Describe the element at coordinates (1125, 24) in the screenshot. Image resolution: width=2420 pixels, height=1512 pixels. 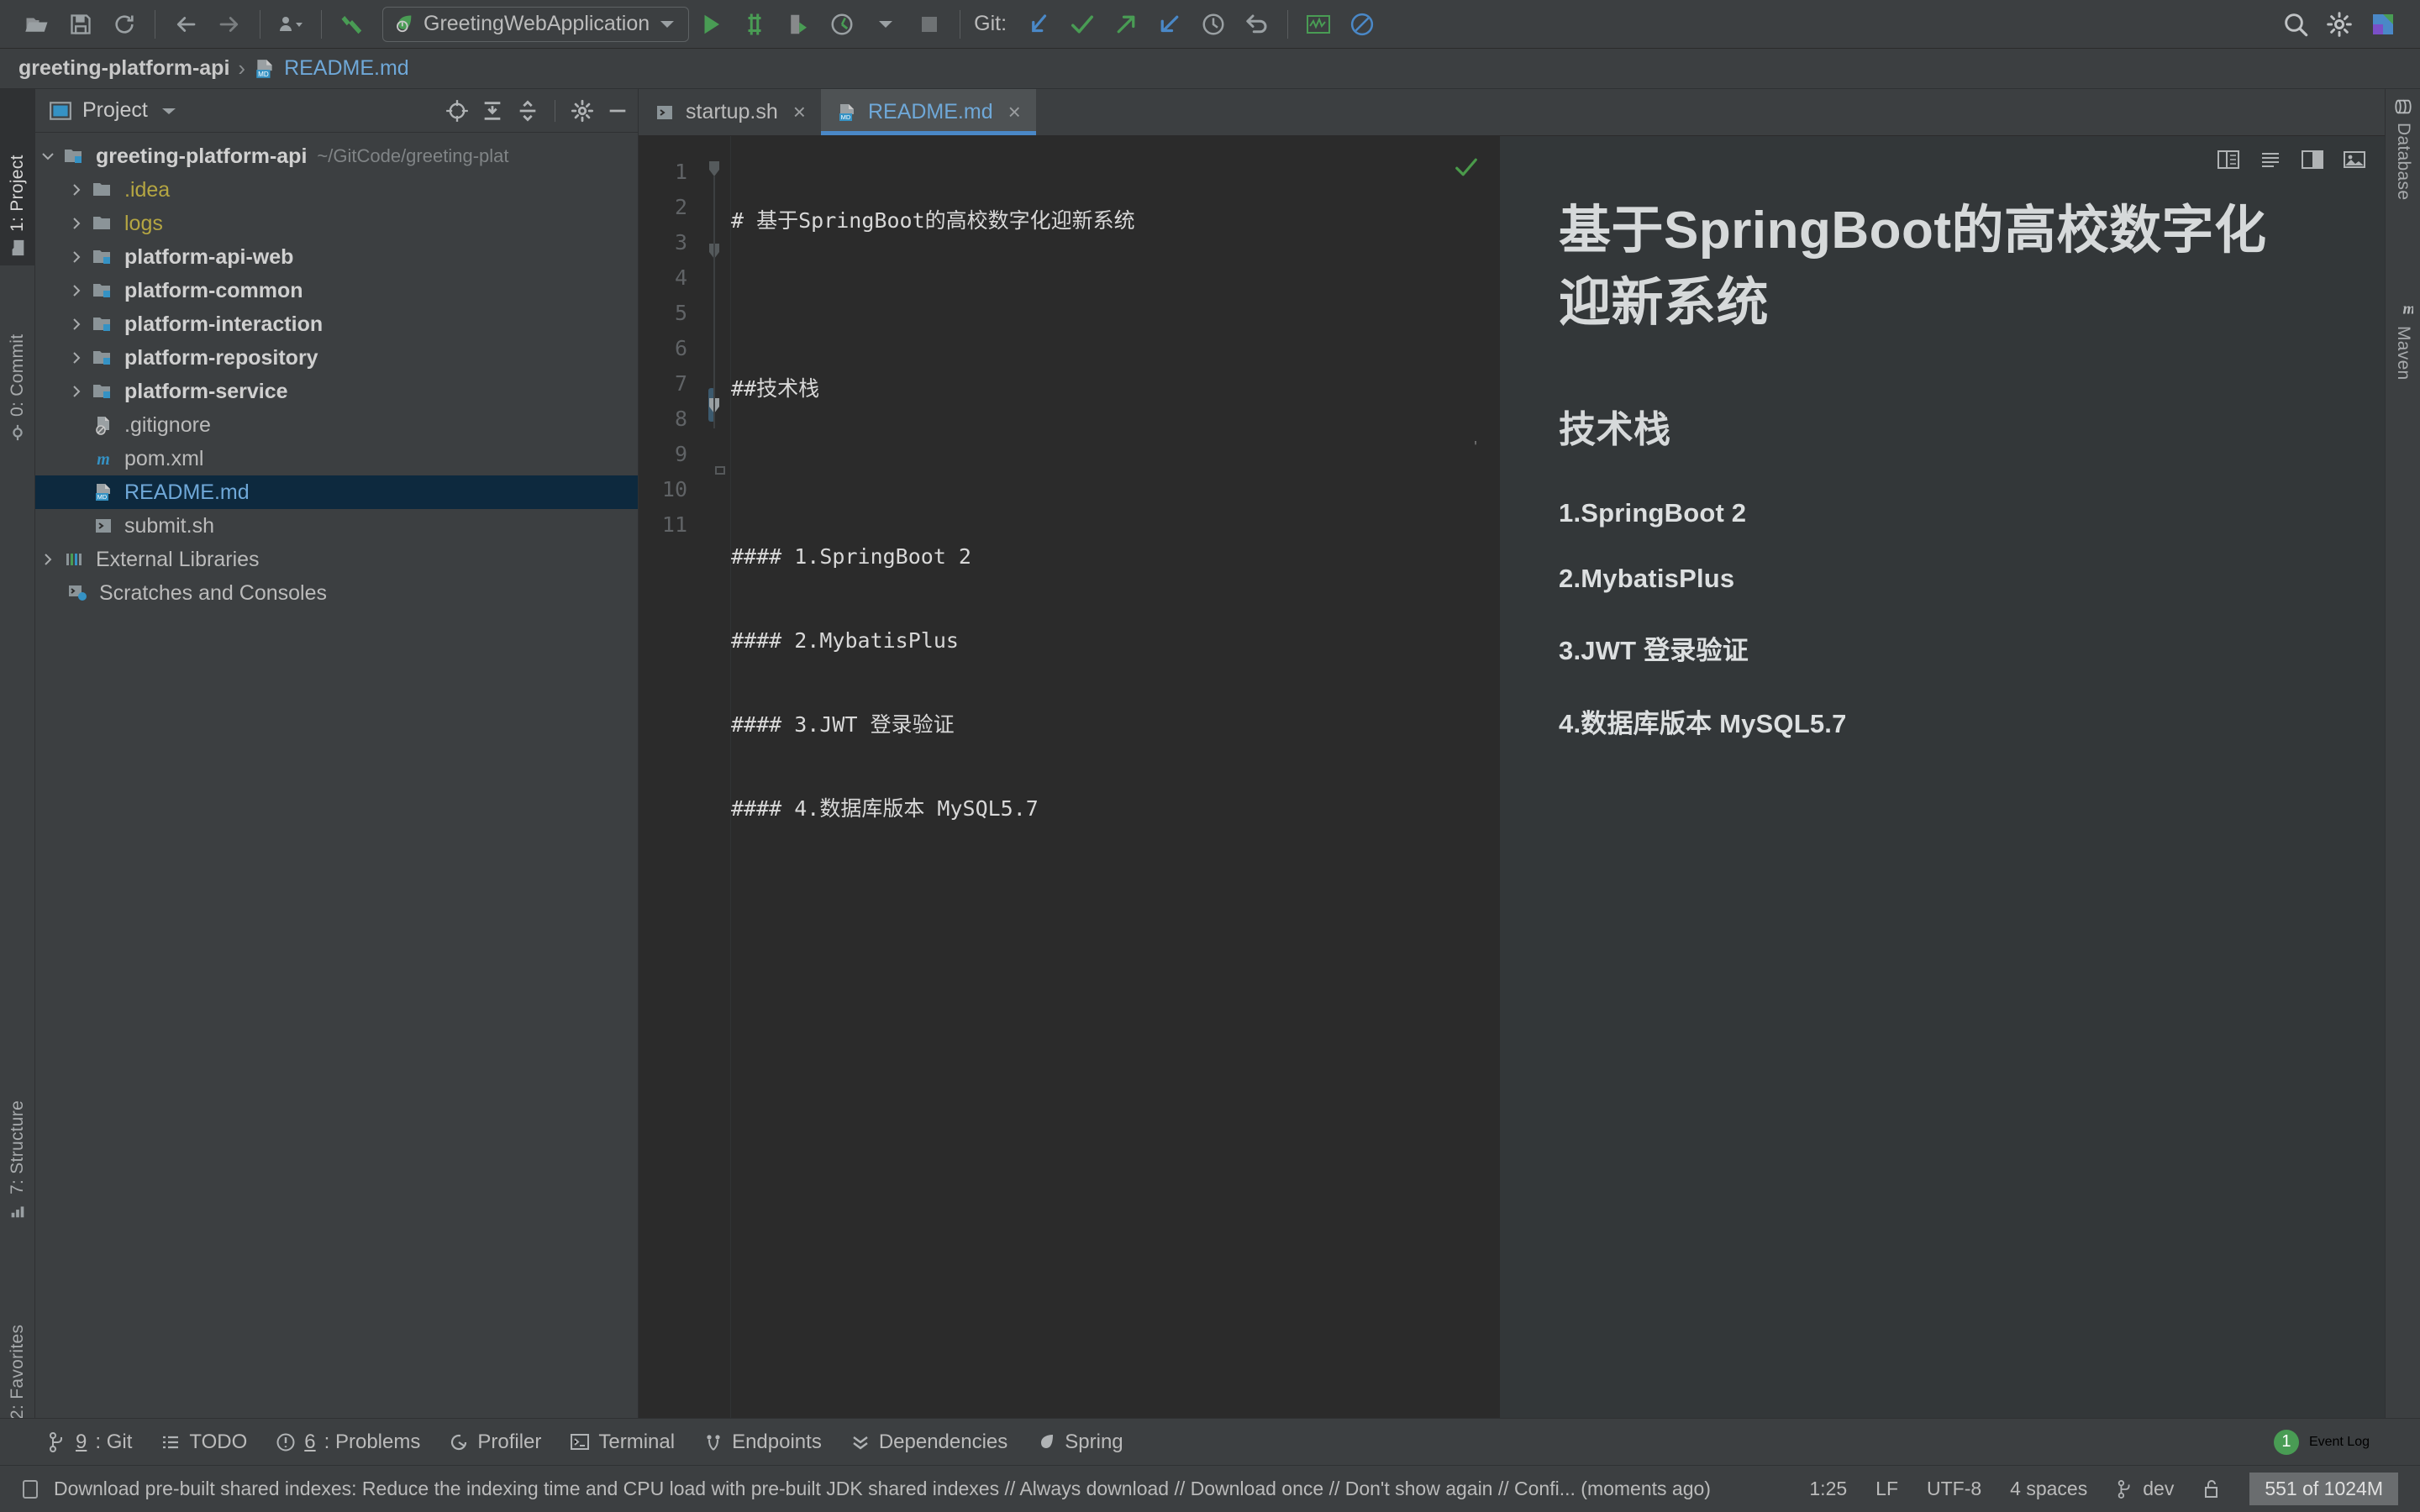
I see `push-arrow-icon` at that location.